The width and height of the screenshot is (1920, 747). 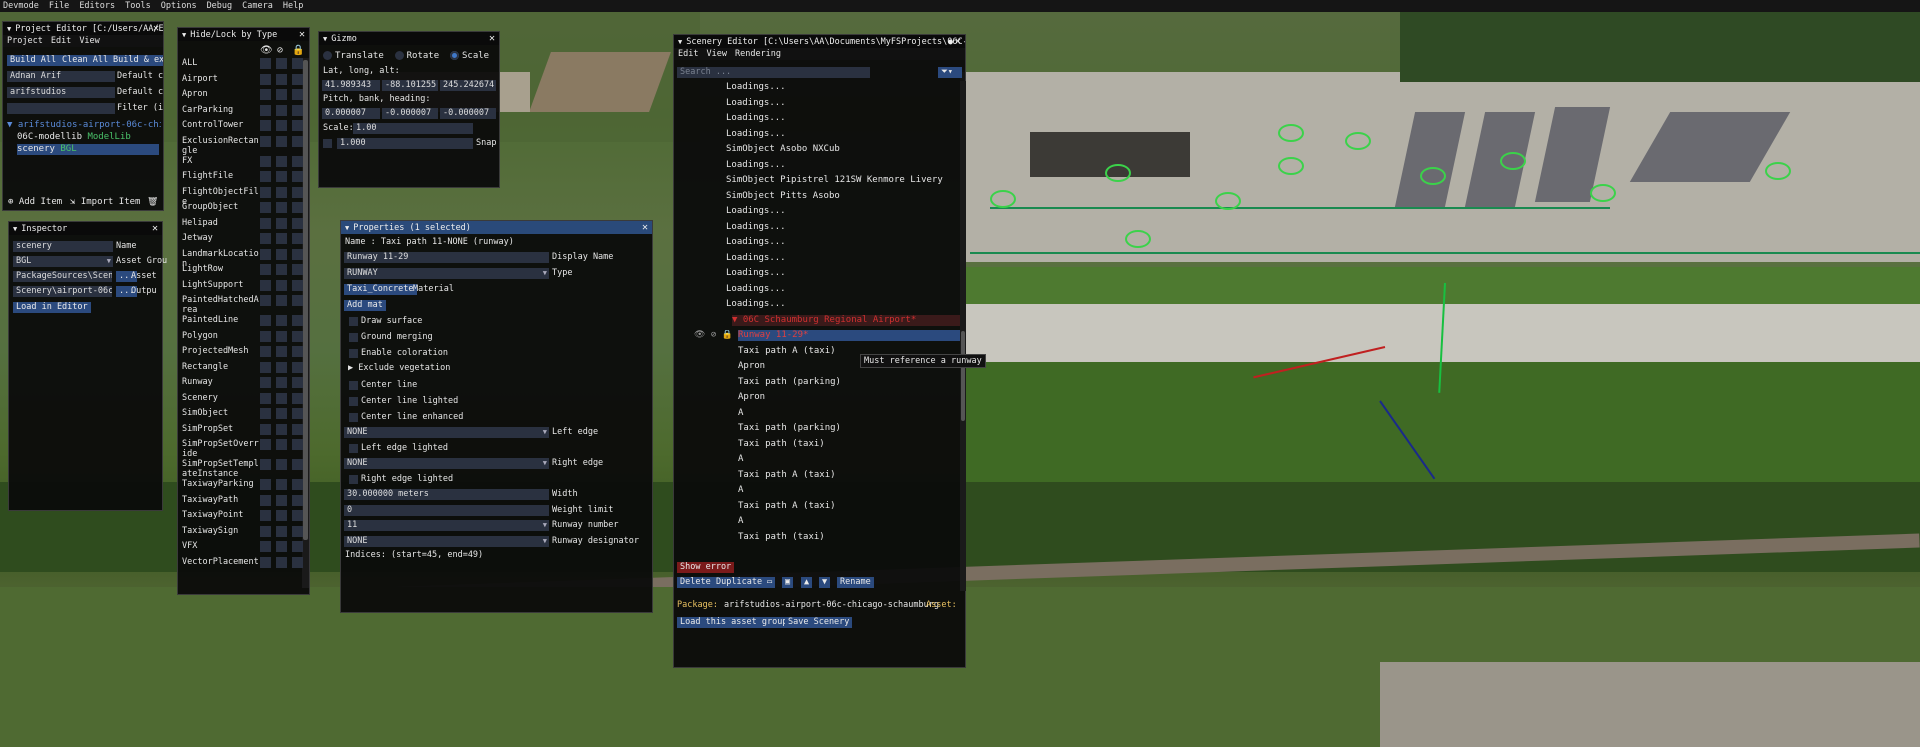 What do you see at coordinates (61, 76) in the screenshot?
I see `creator-field: Adnan Arif` at bounding box center [61, 76].